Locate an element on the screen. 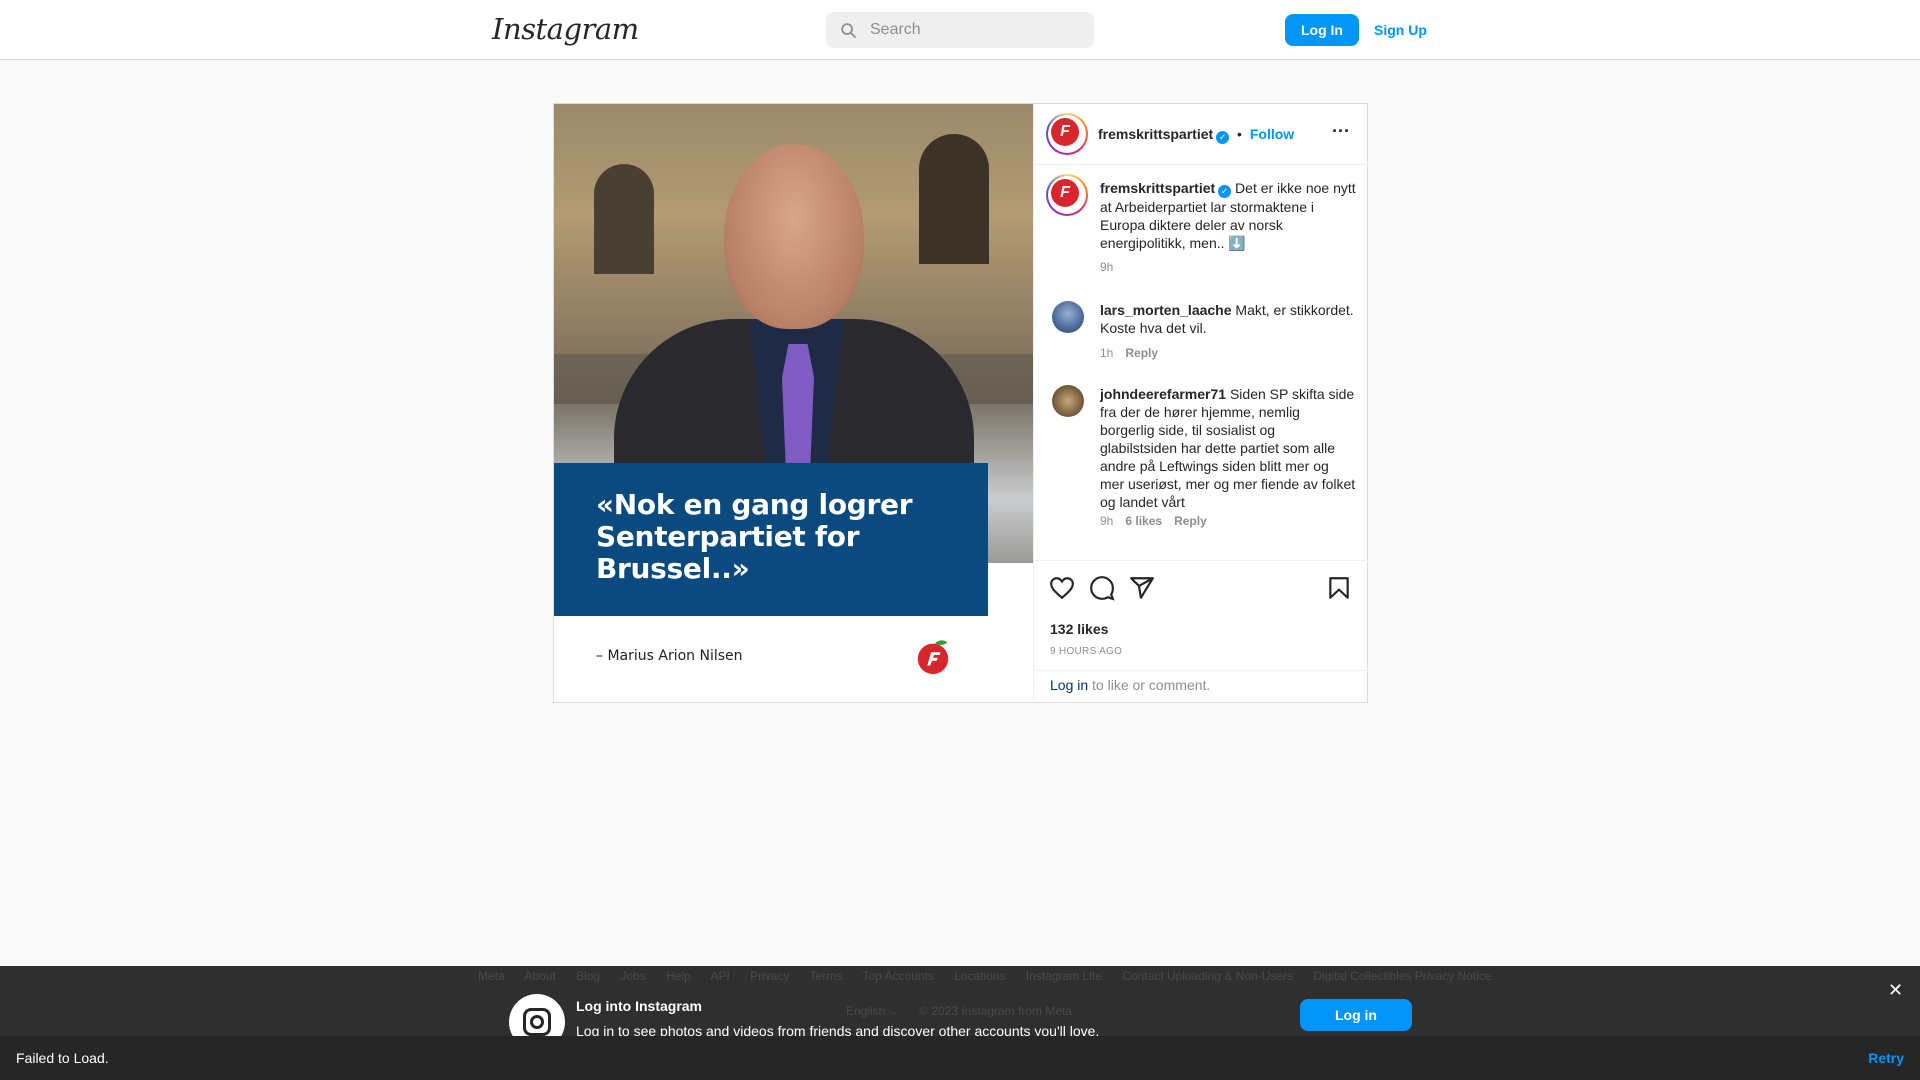 This screenshot has height=1080, width=1920. post-header: F fremskrittspartiet ✓ • Follow ··· is located at coordinates (1201, 134).